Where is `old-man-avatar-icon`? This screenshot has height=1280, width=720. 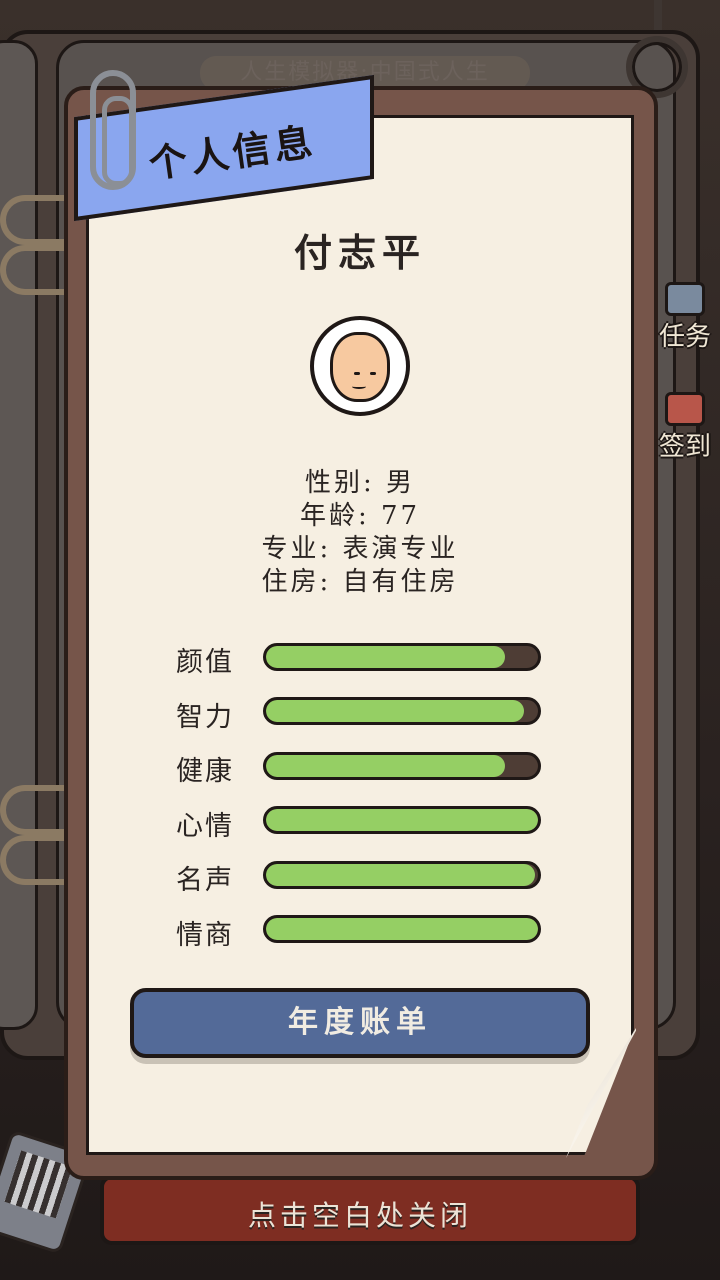
old-man-avatar-icon is located at coordinates (360, 367).